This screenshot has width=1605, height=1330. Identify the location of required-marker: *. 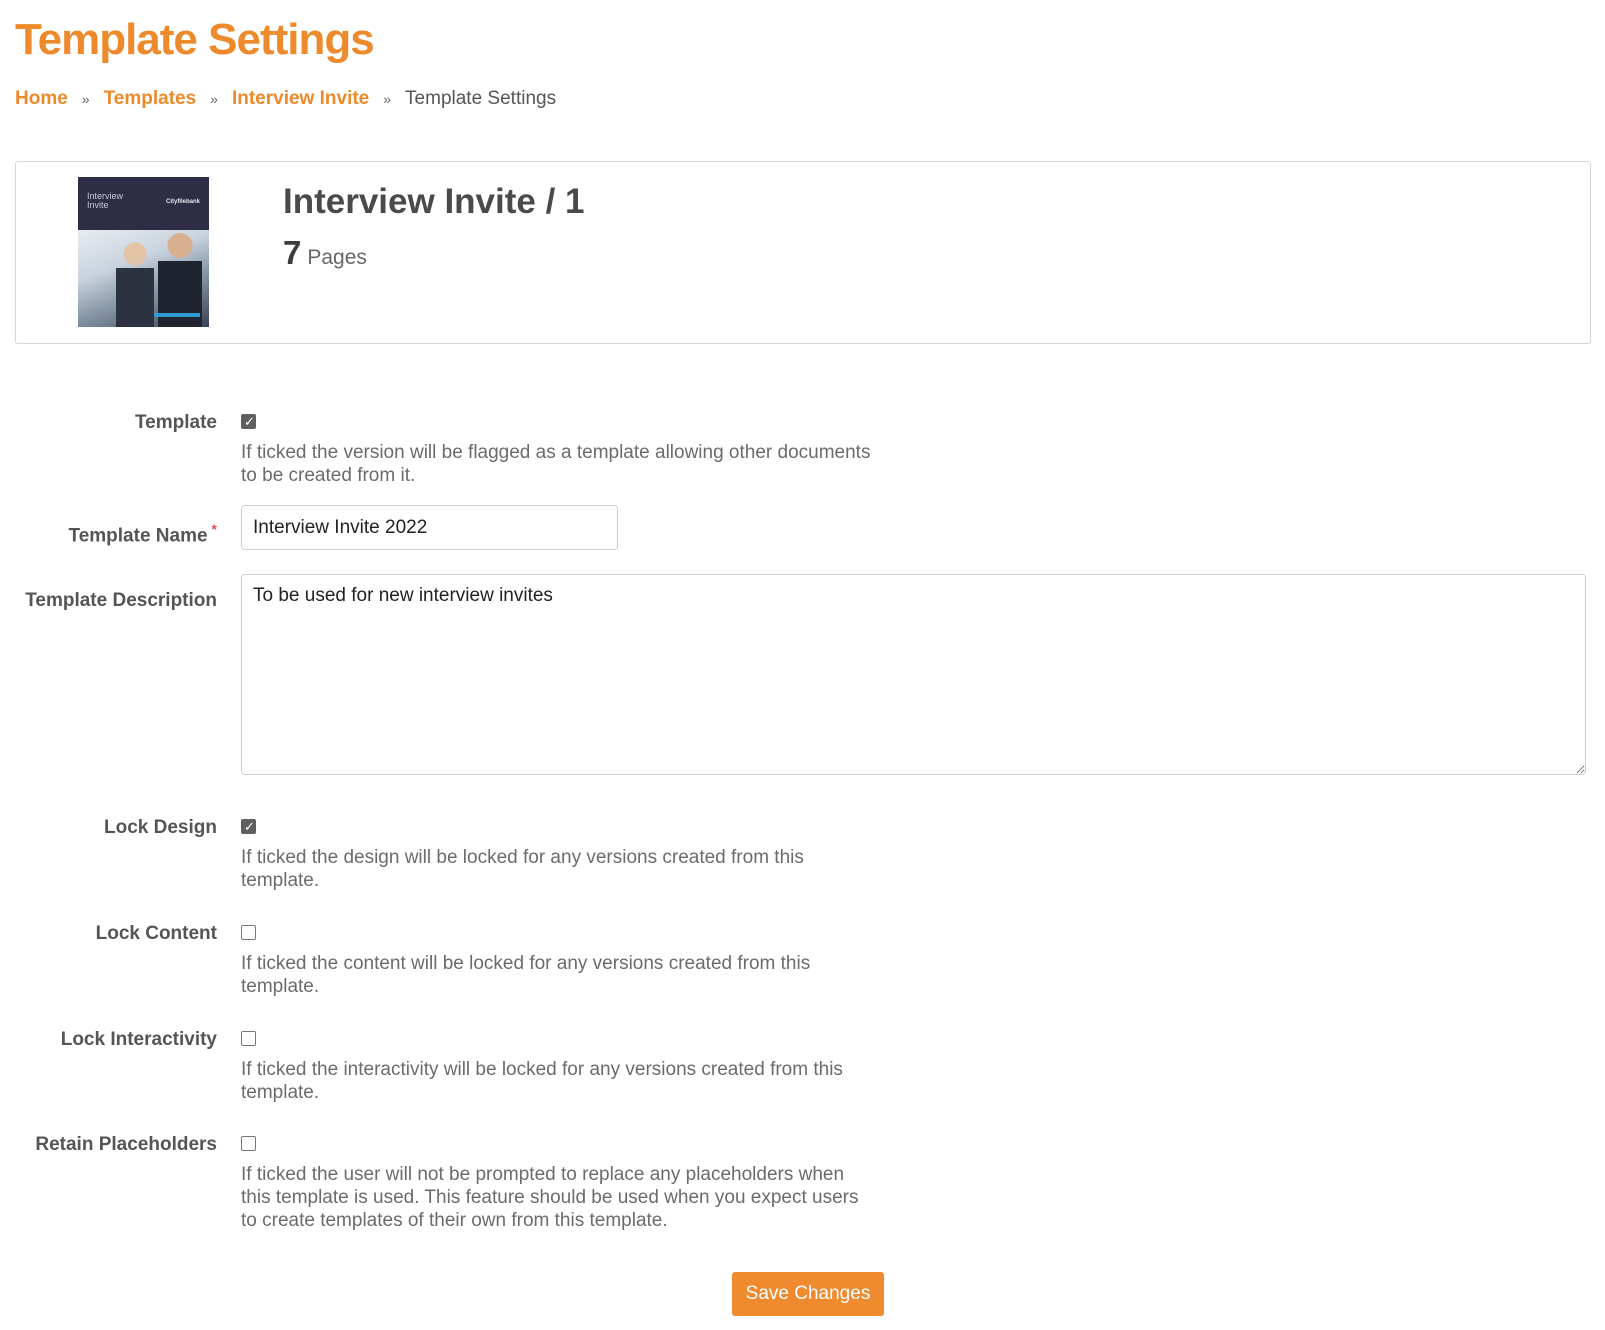
(214, 529).